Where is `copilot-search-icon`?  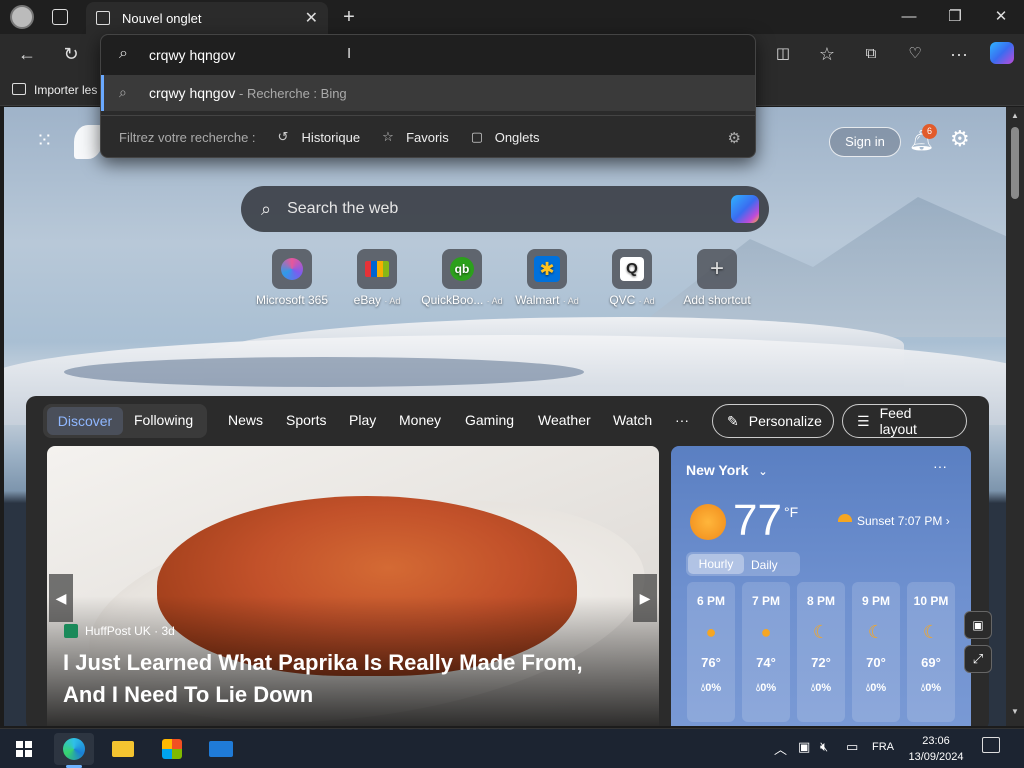 copilot-search-icon is located at coordinates (745, 209).